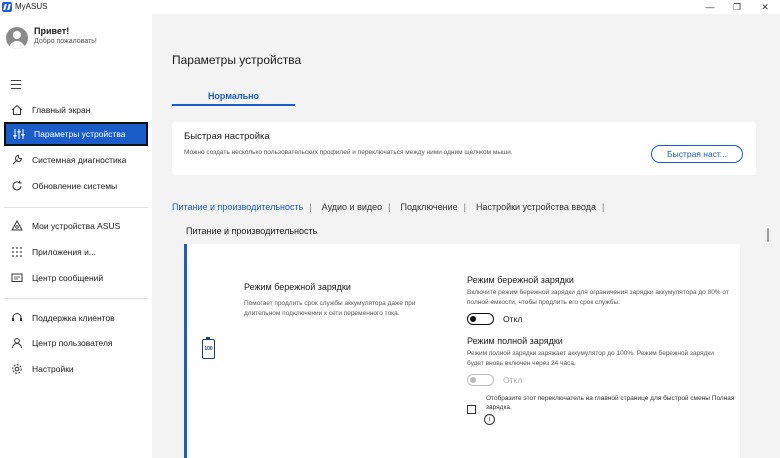 The height and width of the screenshot is (458, 780). I want to click on support-icon, so click(17, 318).